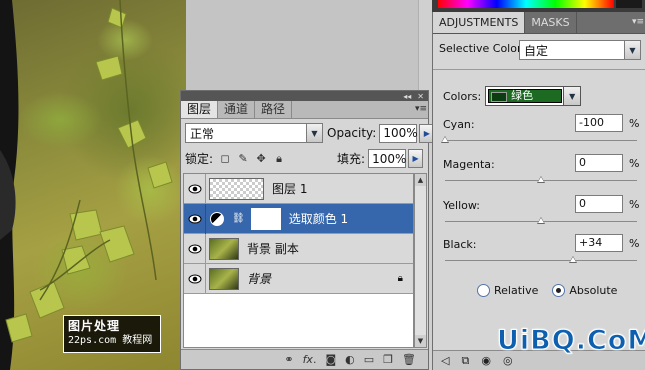  I want to click on magenta-input: 0, so click(599, 163).